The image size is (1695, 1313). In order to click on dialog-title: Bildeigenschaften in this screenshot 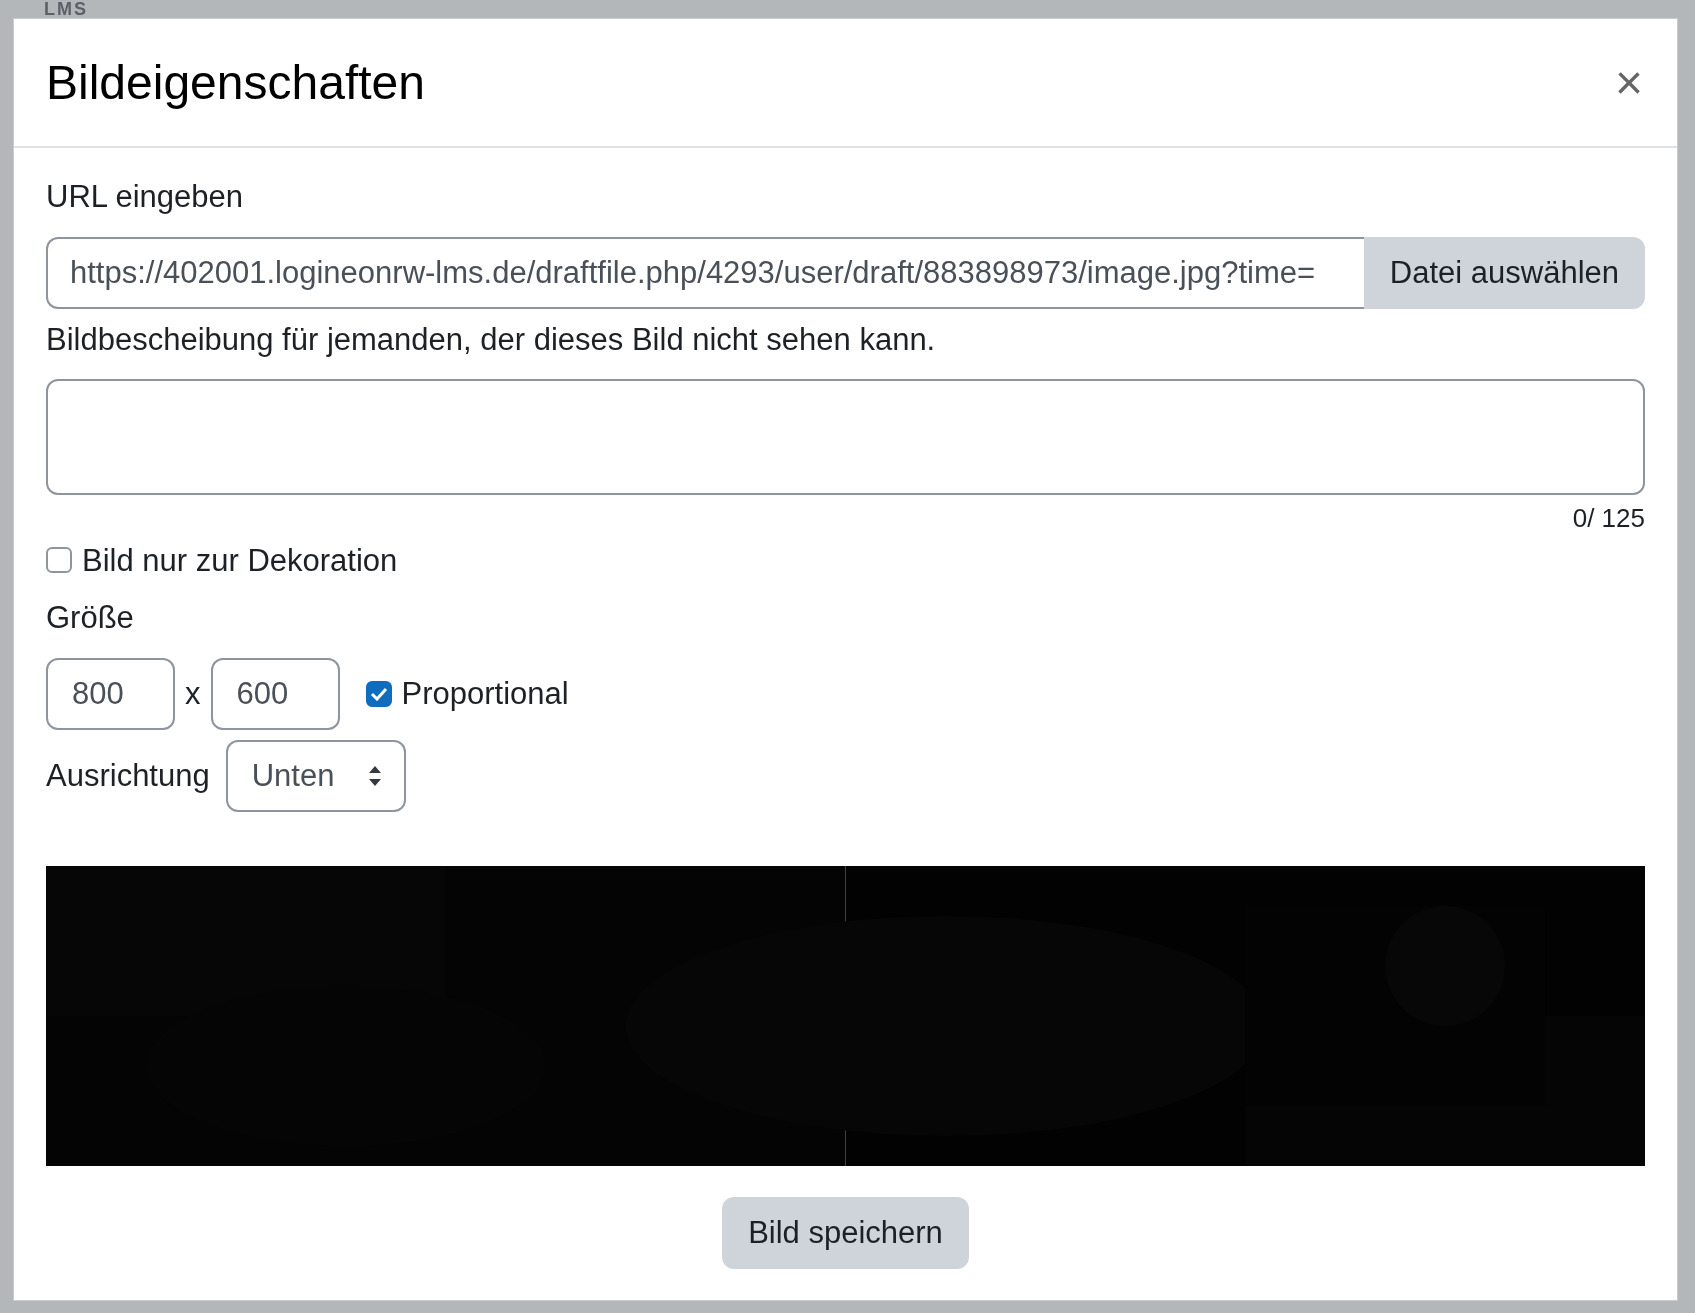, I will do `click(235, 83)`.